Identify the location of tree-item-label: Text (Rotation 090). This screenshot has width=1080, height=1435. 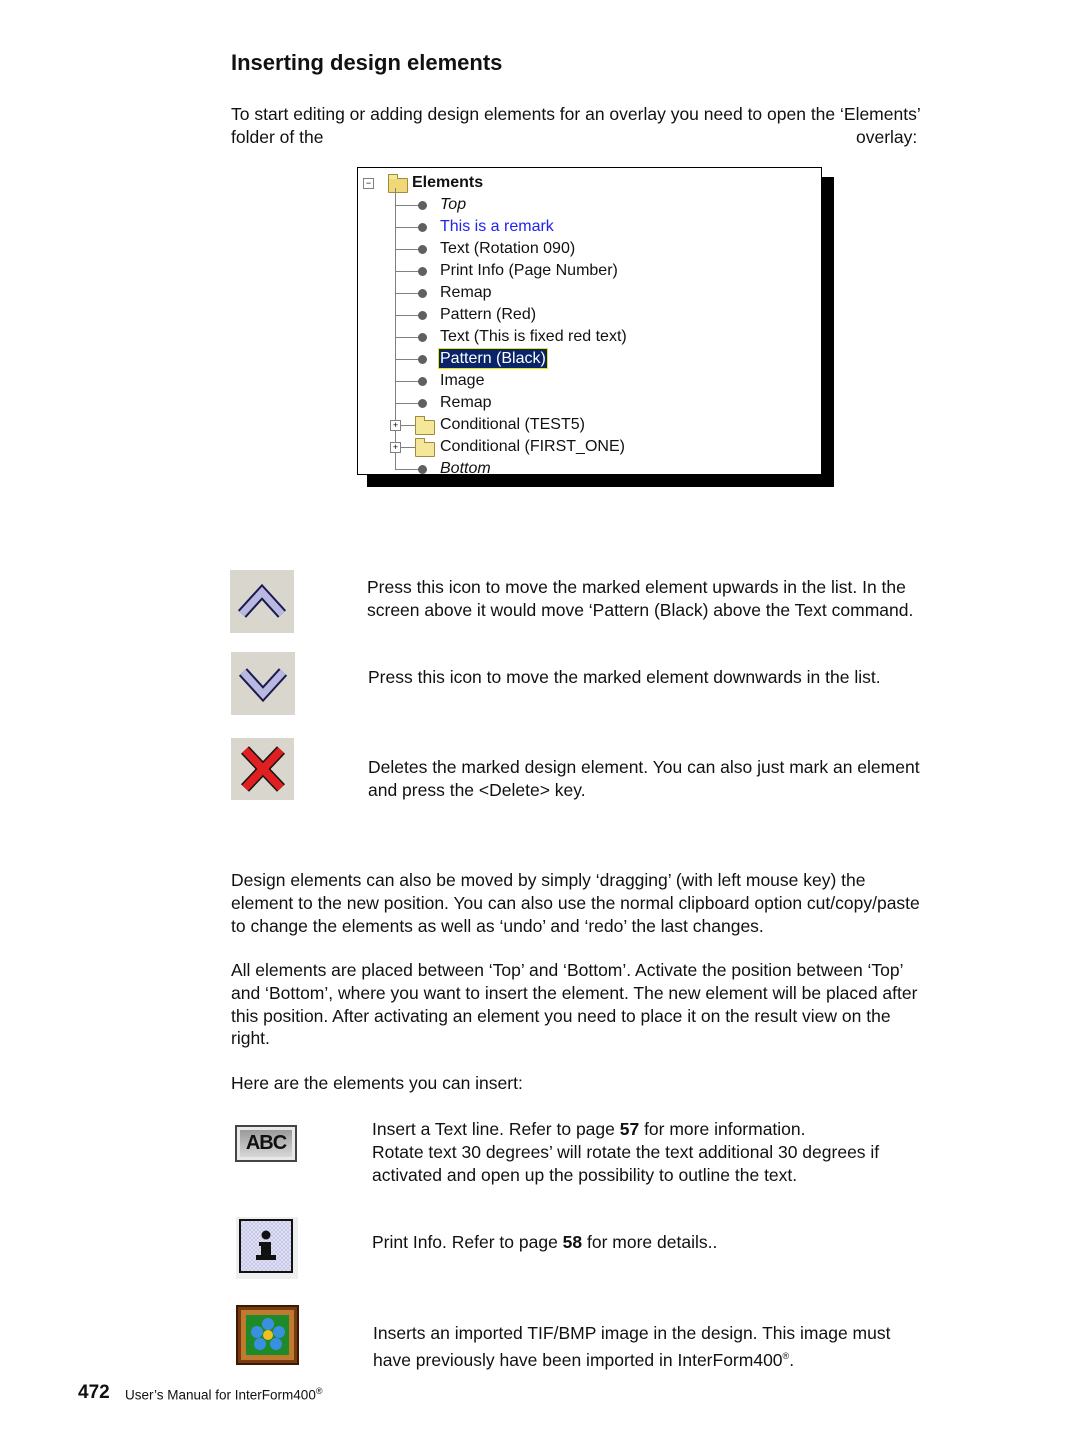
(508, 248).